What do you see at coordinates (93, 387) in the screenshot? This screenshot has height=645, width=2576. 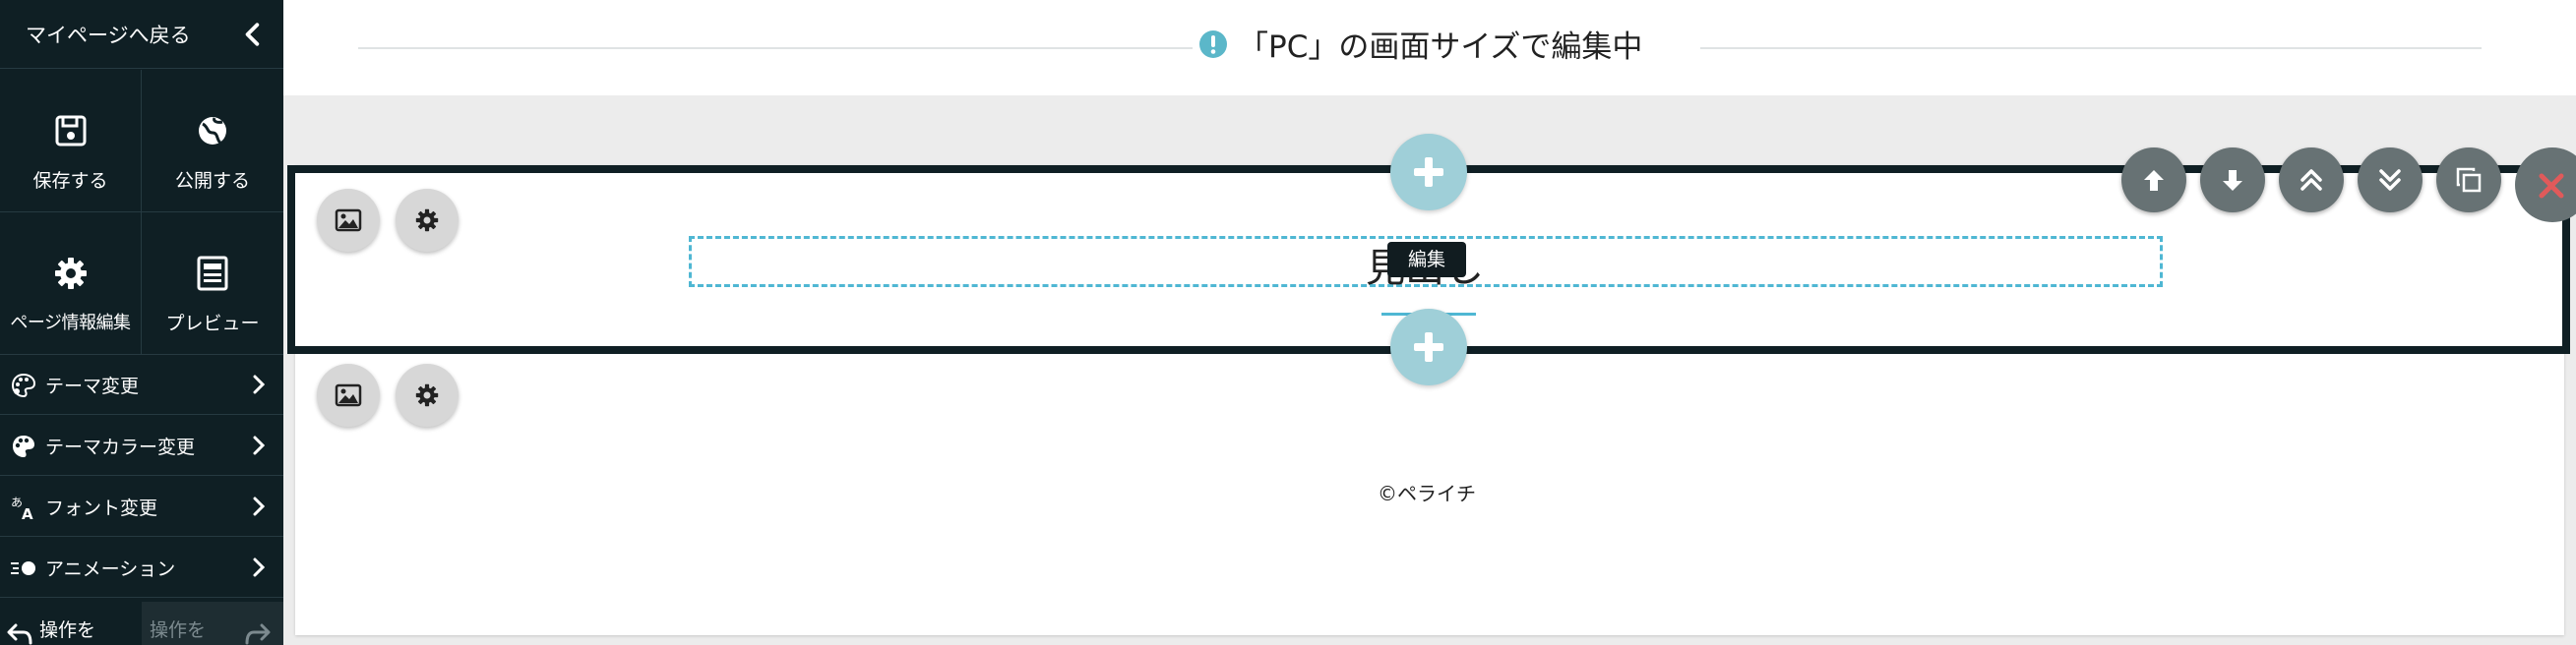 I see `theme-change-label: テーマ変更` at bounding box center [93, 387].